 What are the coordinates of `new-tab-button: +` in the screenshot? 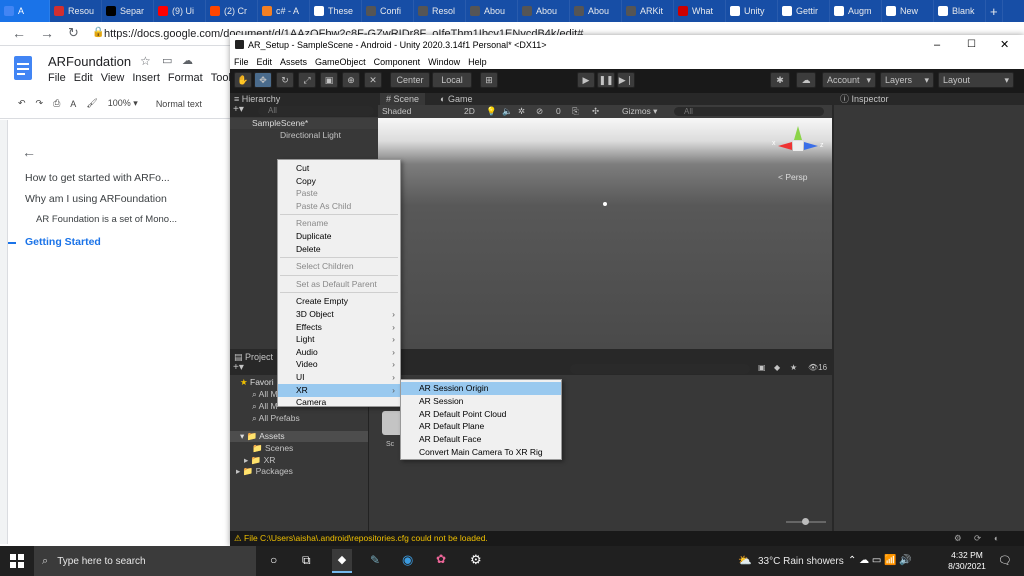 It's located at (994, 11).